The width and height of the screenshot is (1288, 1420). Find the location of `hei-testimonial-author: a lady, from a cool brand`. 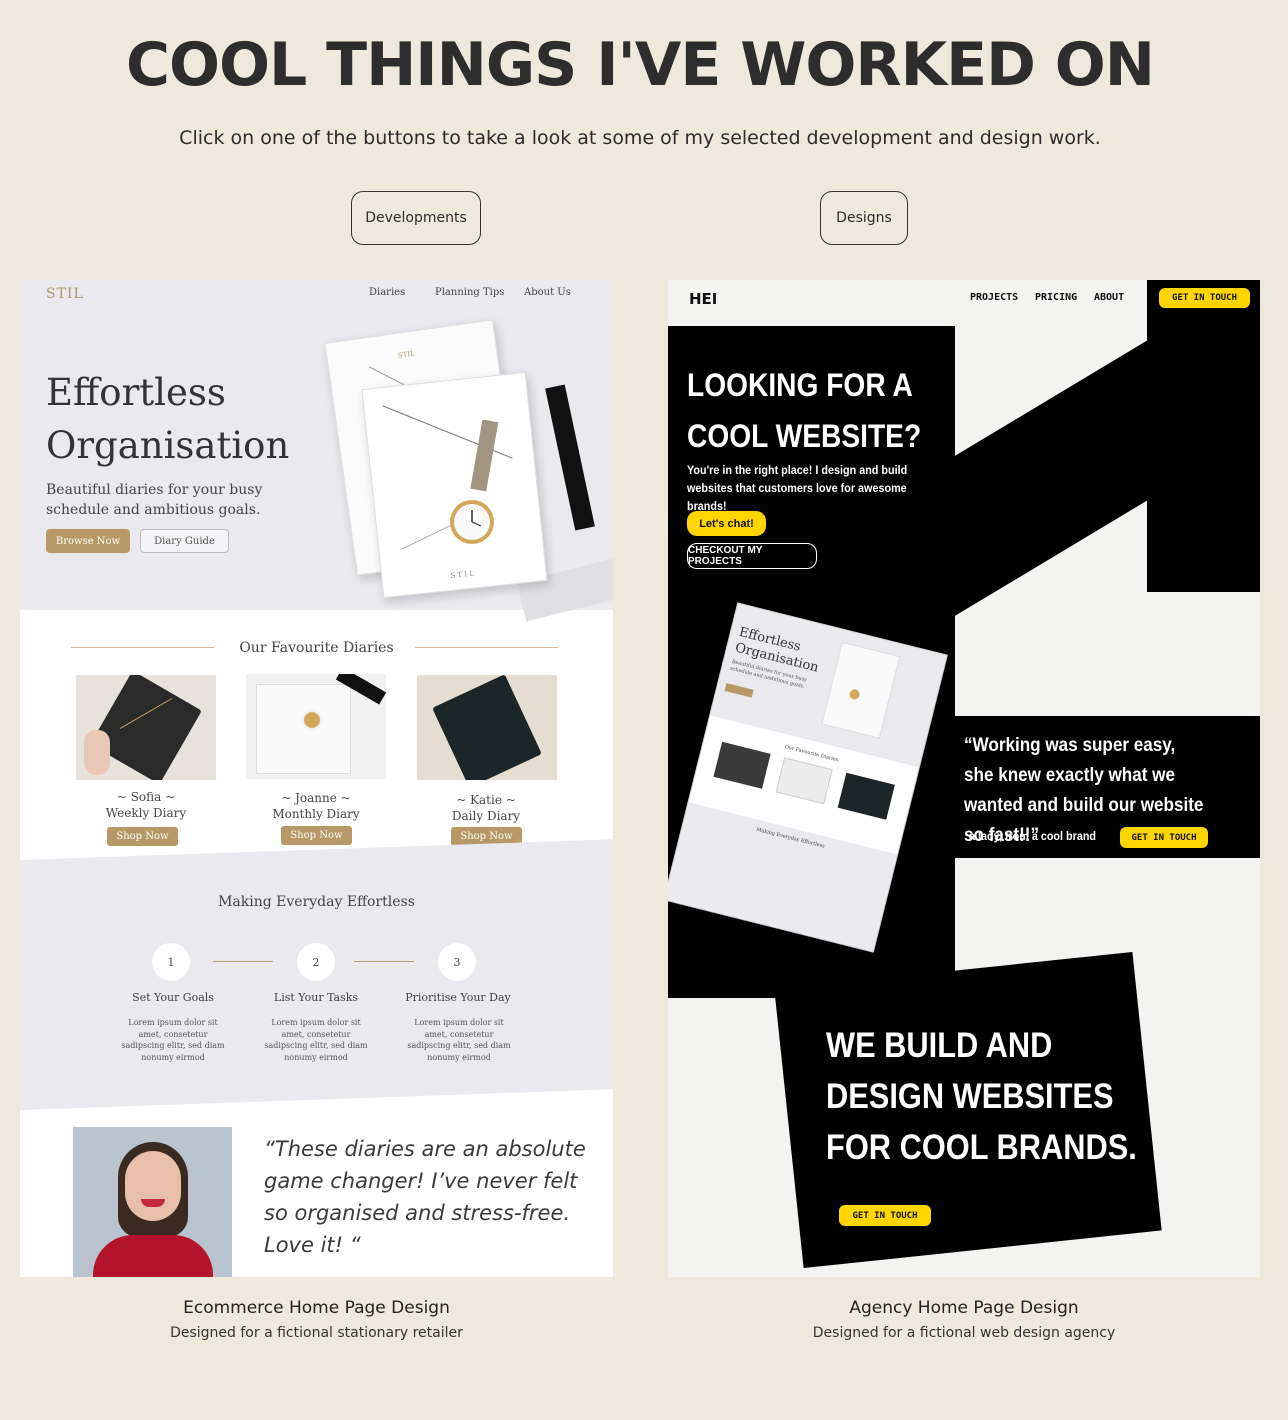

hei-testimonial-author: a lady, from a cool brand is located at coordinates (1033, 836).